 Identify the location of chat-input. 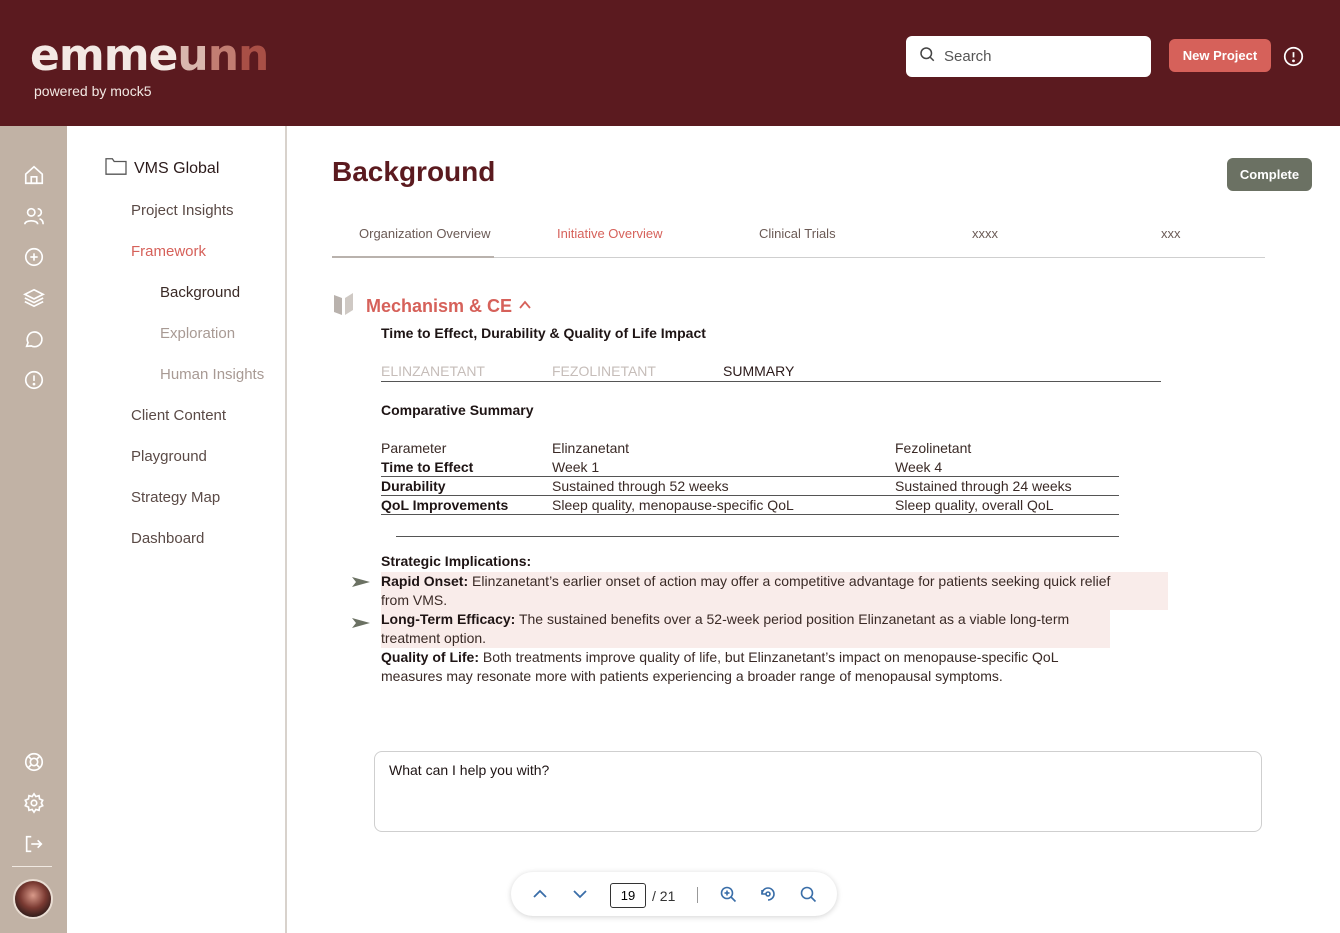
(818, 791).